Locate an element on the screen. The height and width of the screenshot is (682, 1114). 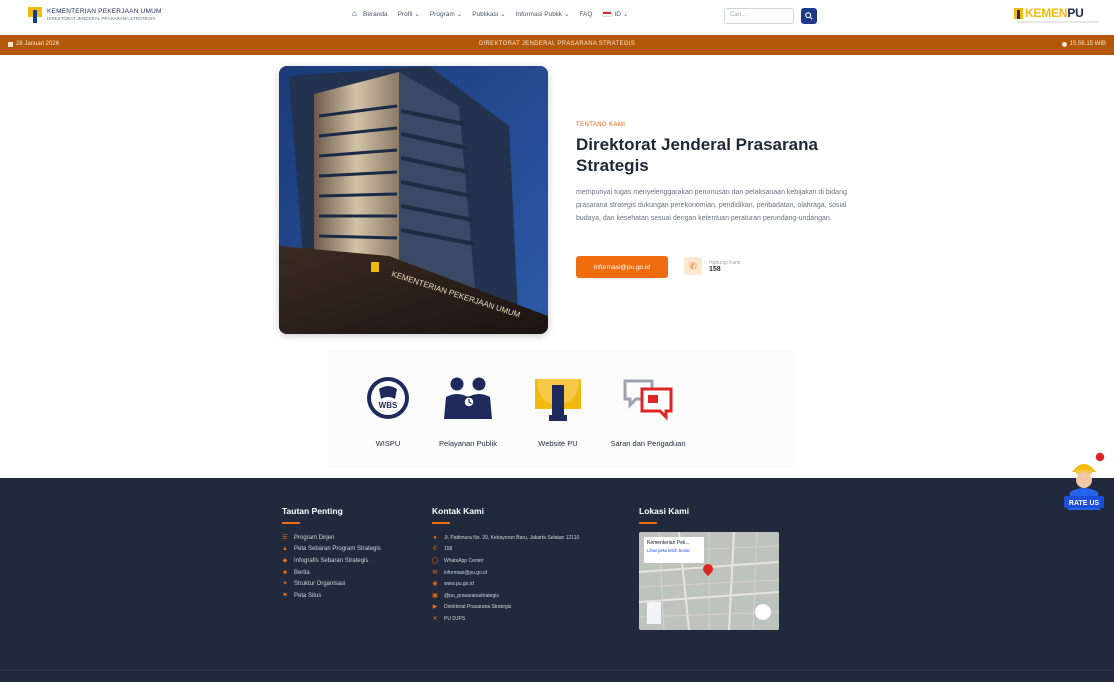
nav-item-profil: Profil ⌄ is located at coordinates (408, 14).